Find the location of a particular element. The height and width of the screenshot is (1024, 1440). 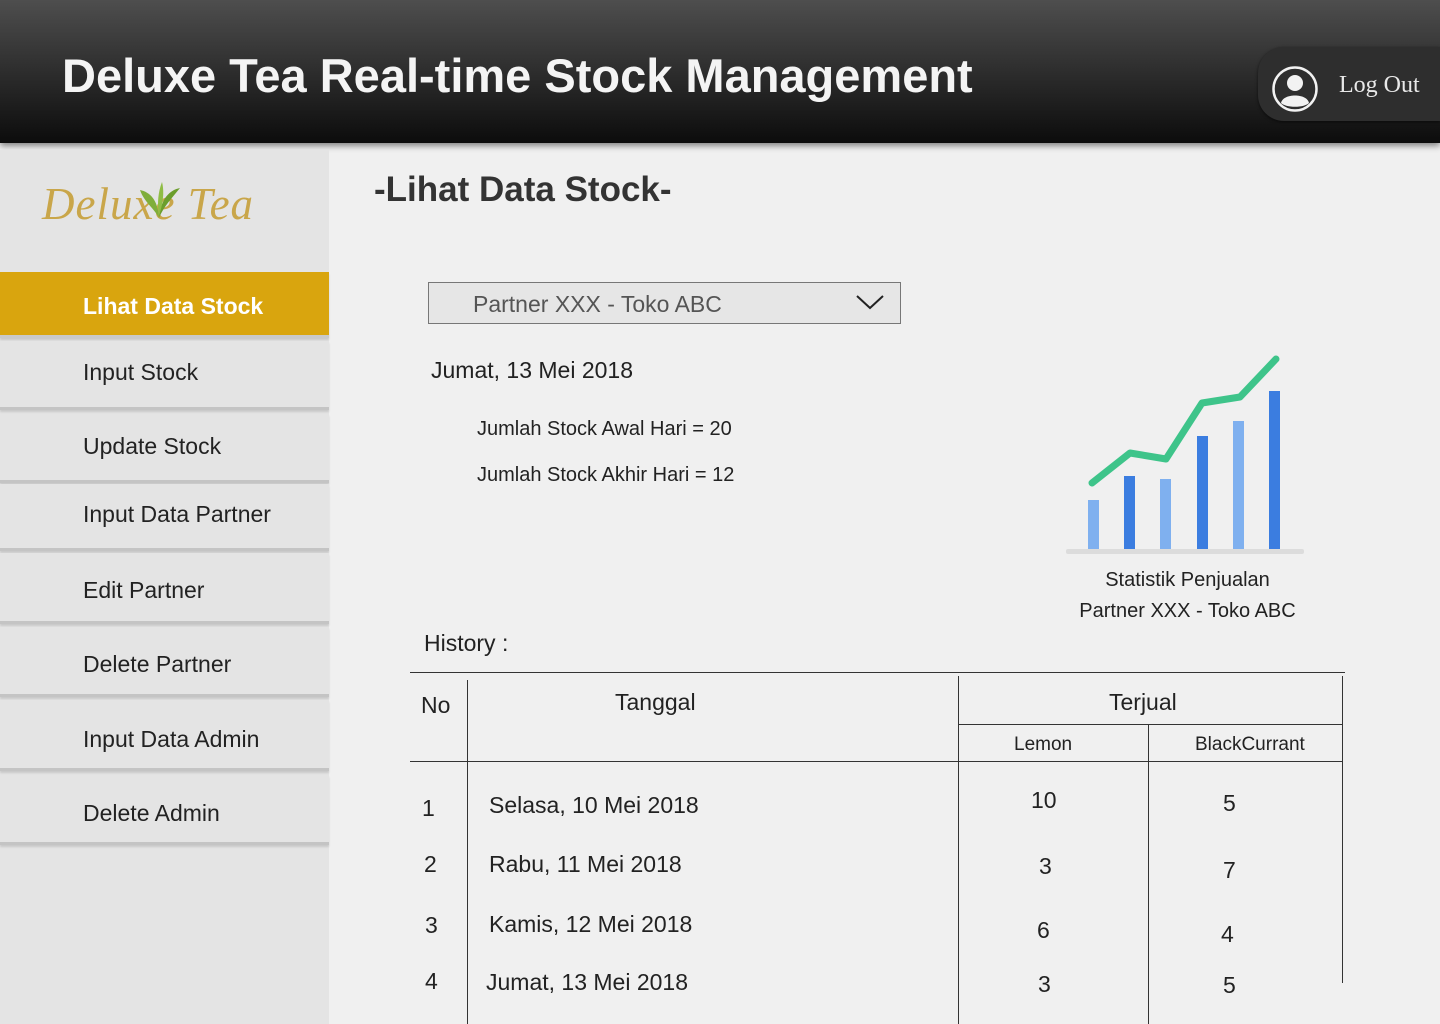

partner-select: Partner XXX - Toko ABC is located at coordinates (664, 303).